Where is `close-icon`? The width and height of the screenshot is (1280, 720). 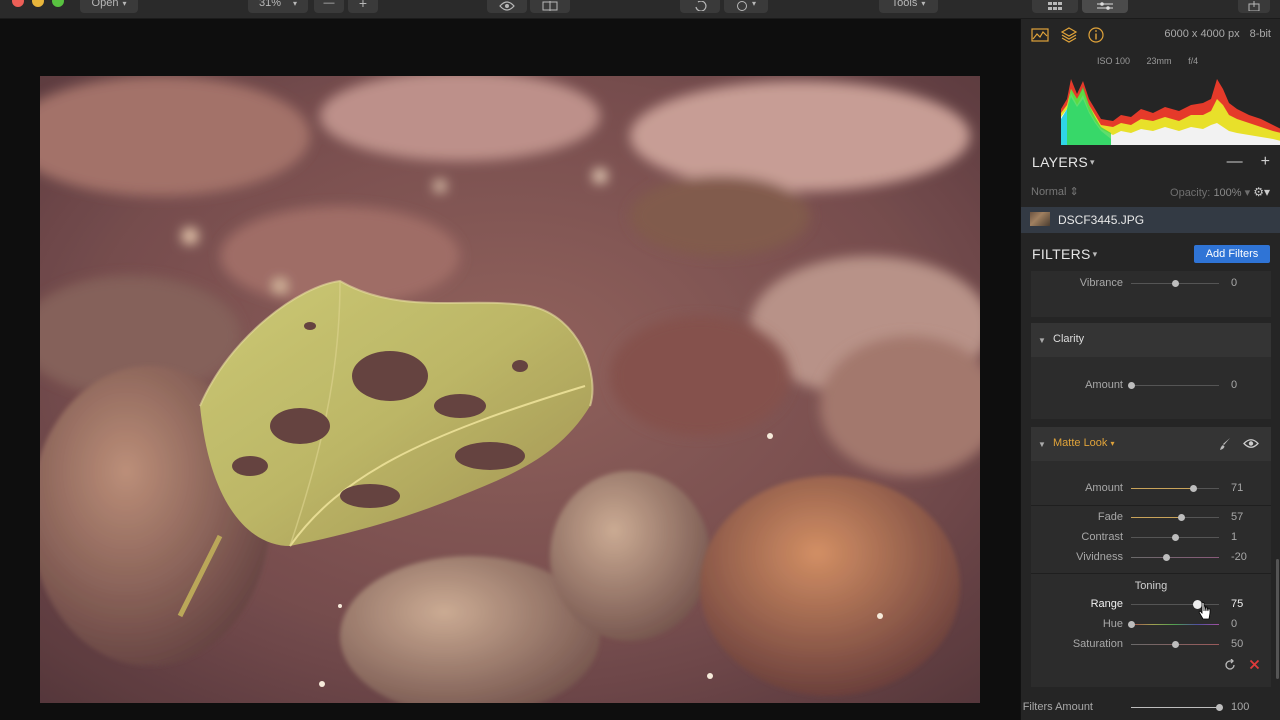
close-icon is located at coordinates (1254, 664).